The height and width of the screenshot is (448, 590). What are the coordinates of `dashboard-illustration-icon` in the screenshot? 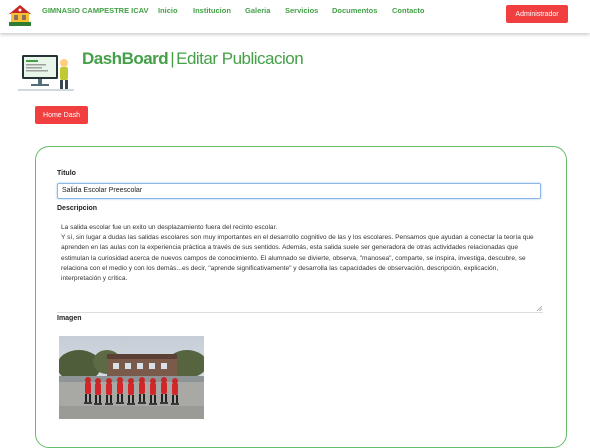 It's located at (46, 73).